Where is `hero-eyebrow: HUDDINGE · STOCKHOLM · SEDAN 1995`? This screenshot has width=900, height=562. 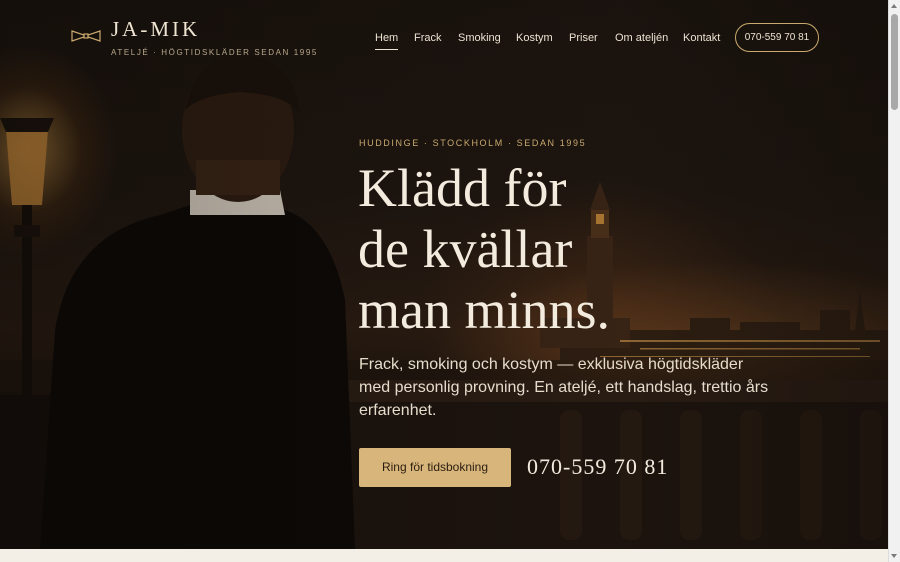 hero-eyebrow: HUDDINGE · STOCKHOLM · SEDAN 1995 is located at coordinates (473, 143).